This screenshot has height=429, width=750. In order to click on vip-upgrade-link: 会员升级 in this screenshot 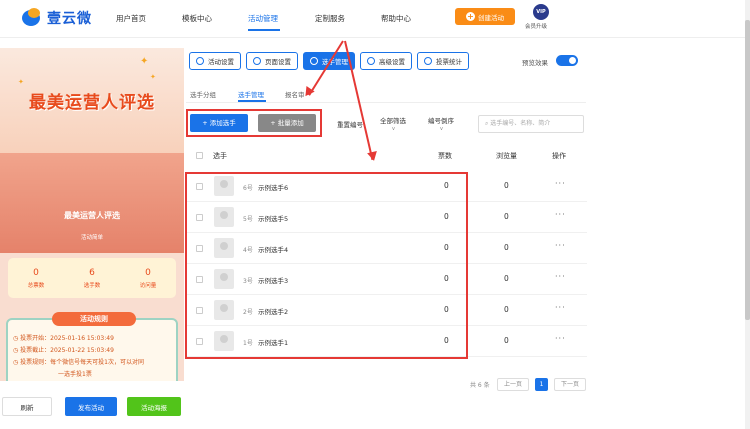, I will do `click(536, 26)`.